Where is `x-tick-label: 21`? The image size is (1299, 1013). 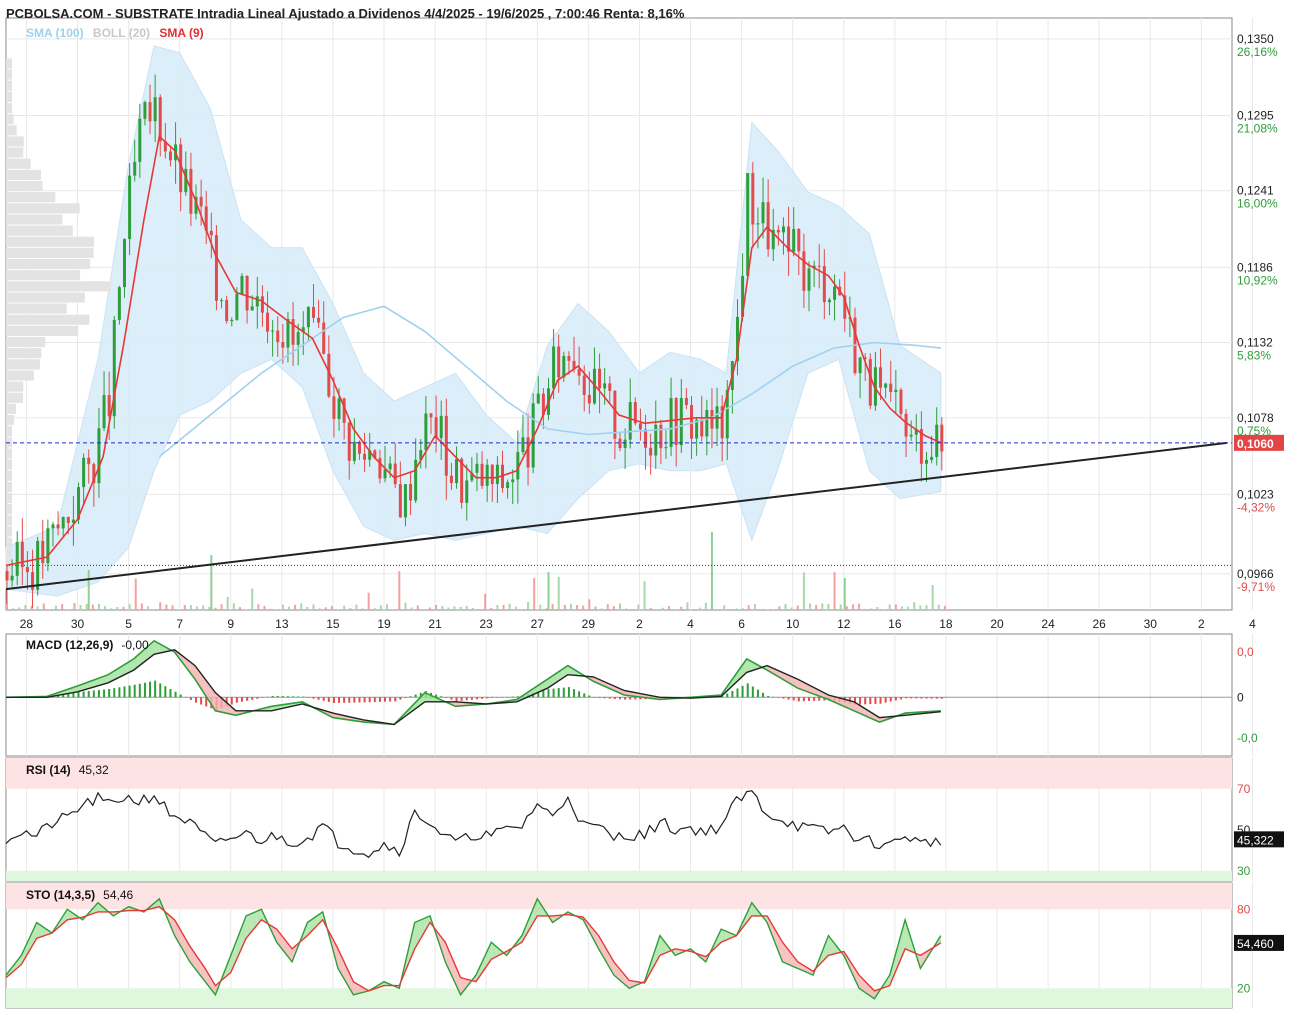
x-tick-label: 21 is located at coordinates (435, 624).